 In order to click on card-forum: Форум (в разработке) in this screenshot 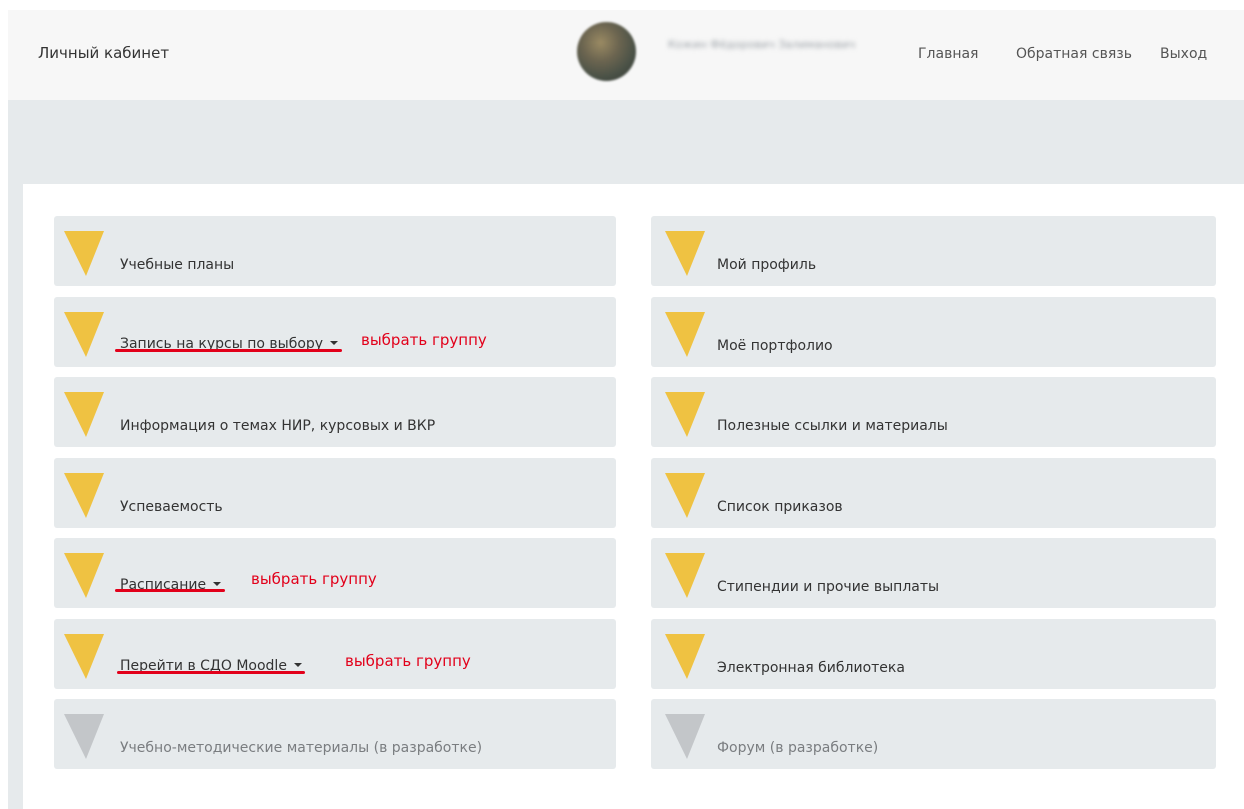, I will do `click(933, 734)`.